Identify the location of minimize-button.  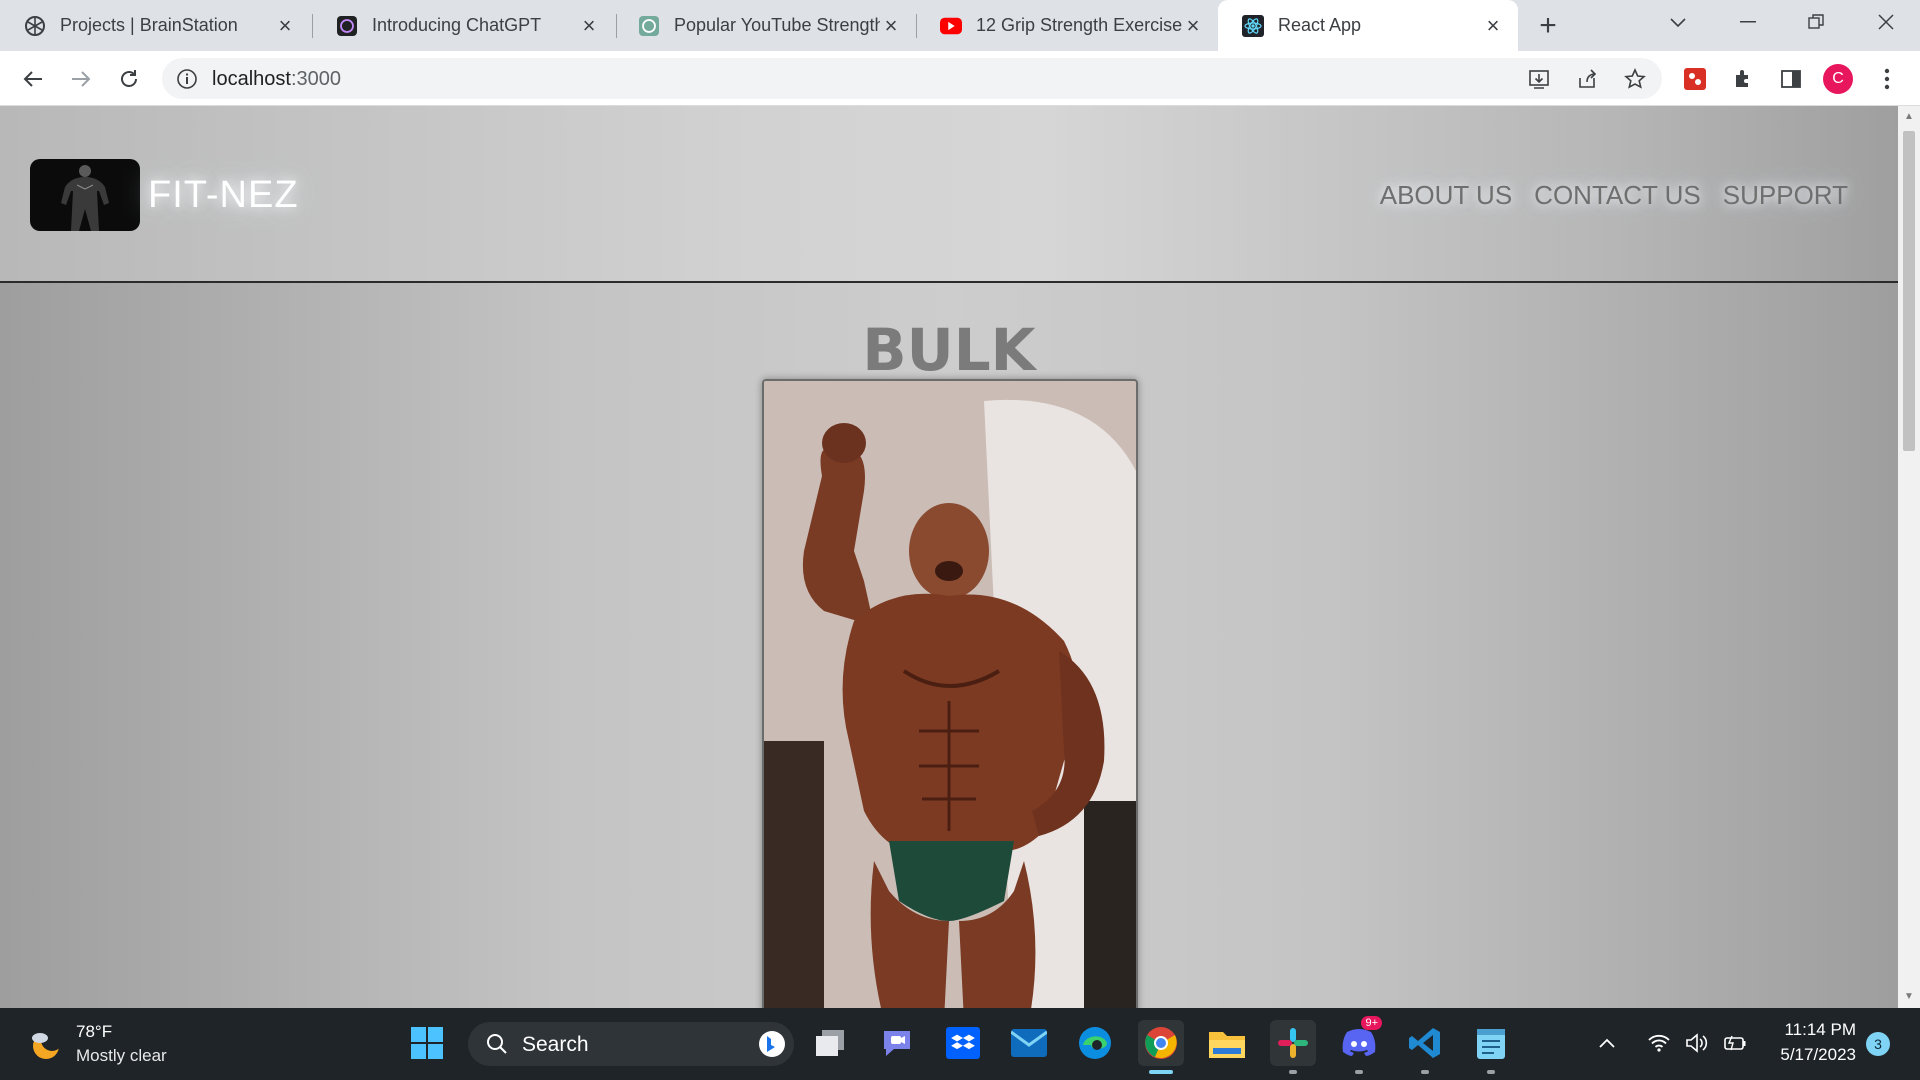
(1748, 22).